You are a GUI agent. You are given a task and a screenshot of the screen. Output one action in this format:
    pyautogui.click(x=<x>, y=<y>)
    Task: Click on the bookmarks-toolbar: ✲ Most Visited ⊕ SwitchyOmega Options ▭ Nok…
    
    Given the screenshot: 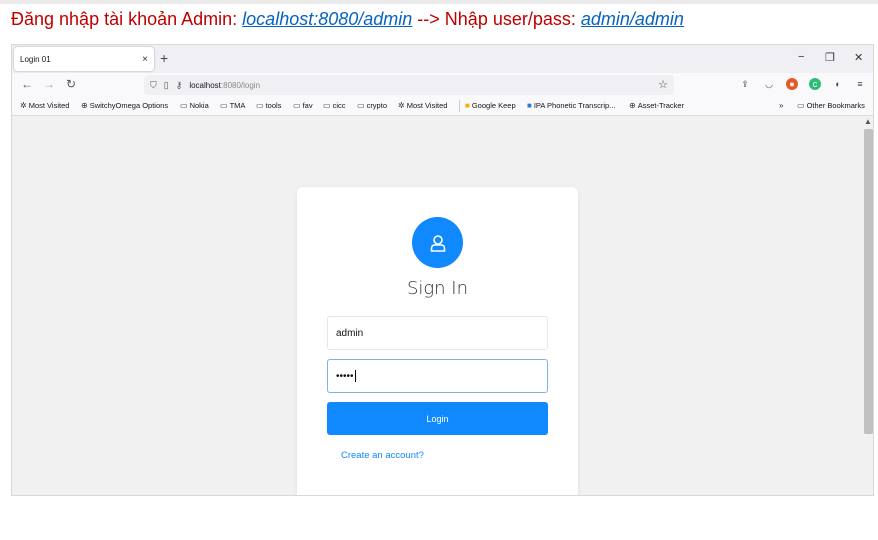 What is the action you would take?
    pyautogui.click(x=442, y=106)
    